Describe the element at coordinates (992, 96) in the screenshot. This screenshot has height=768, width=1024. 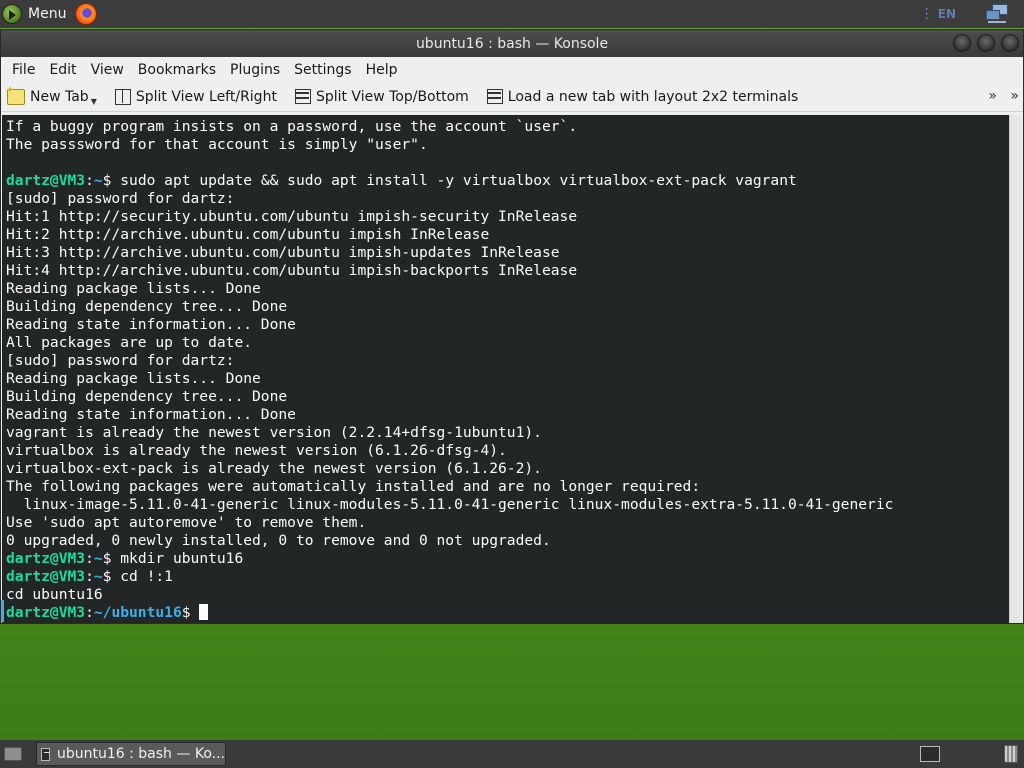
I see `toolbar-overflow-icon: »` at that location.